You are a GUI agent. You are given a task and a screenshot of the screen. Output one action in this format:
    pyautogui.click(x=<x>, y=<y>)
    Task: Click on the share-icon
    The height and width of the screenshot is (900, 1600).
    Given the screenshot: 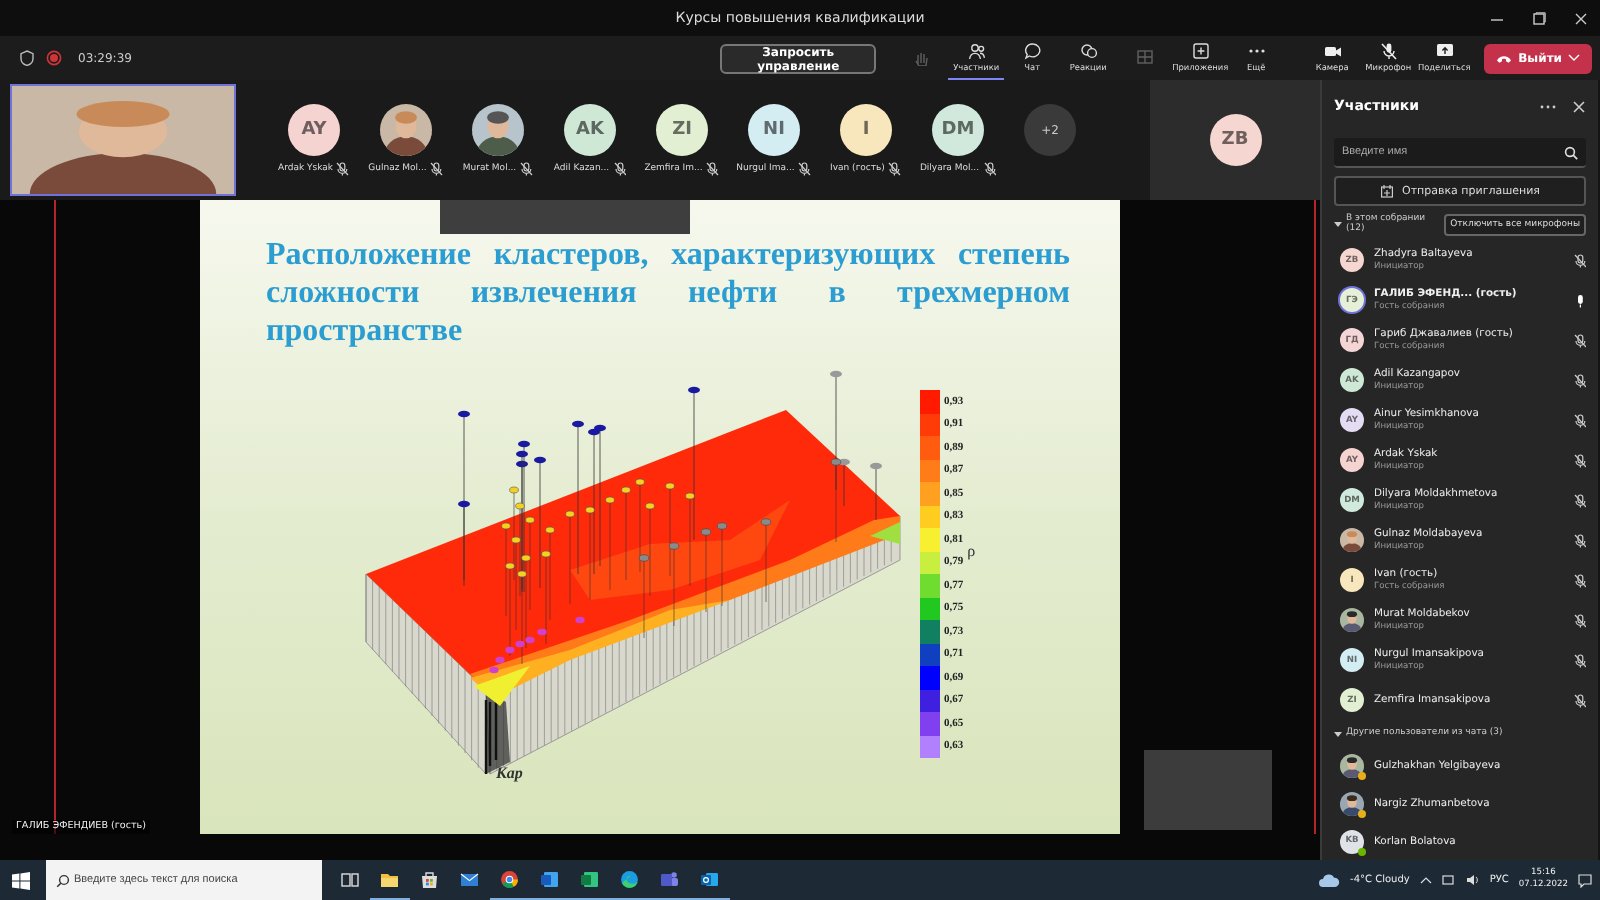 What is the action you would take?
    pyautogui.click(x=1444, y=51)
    